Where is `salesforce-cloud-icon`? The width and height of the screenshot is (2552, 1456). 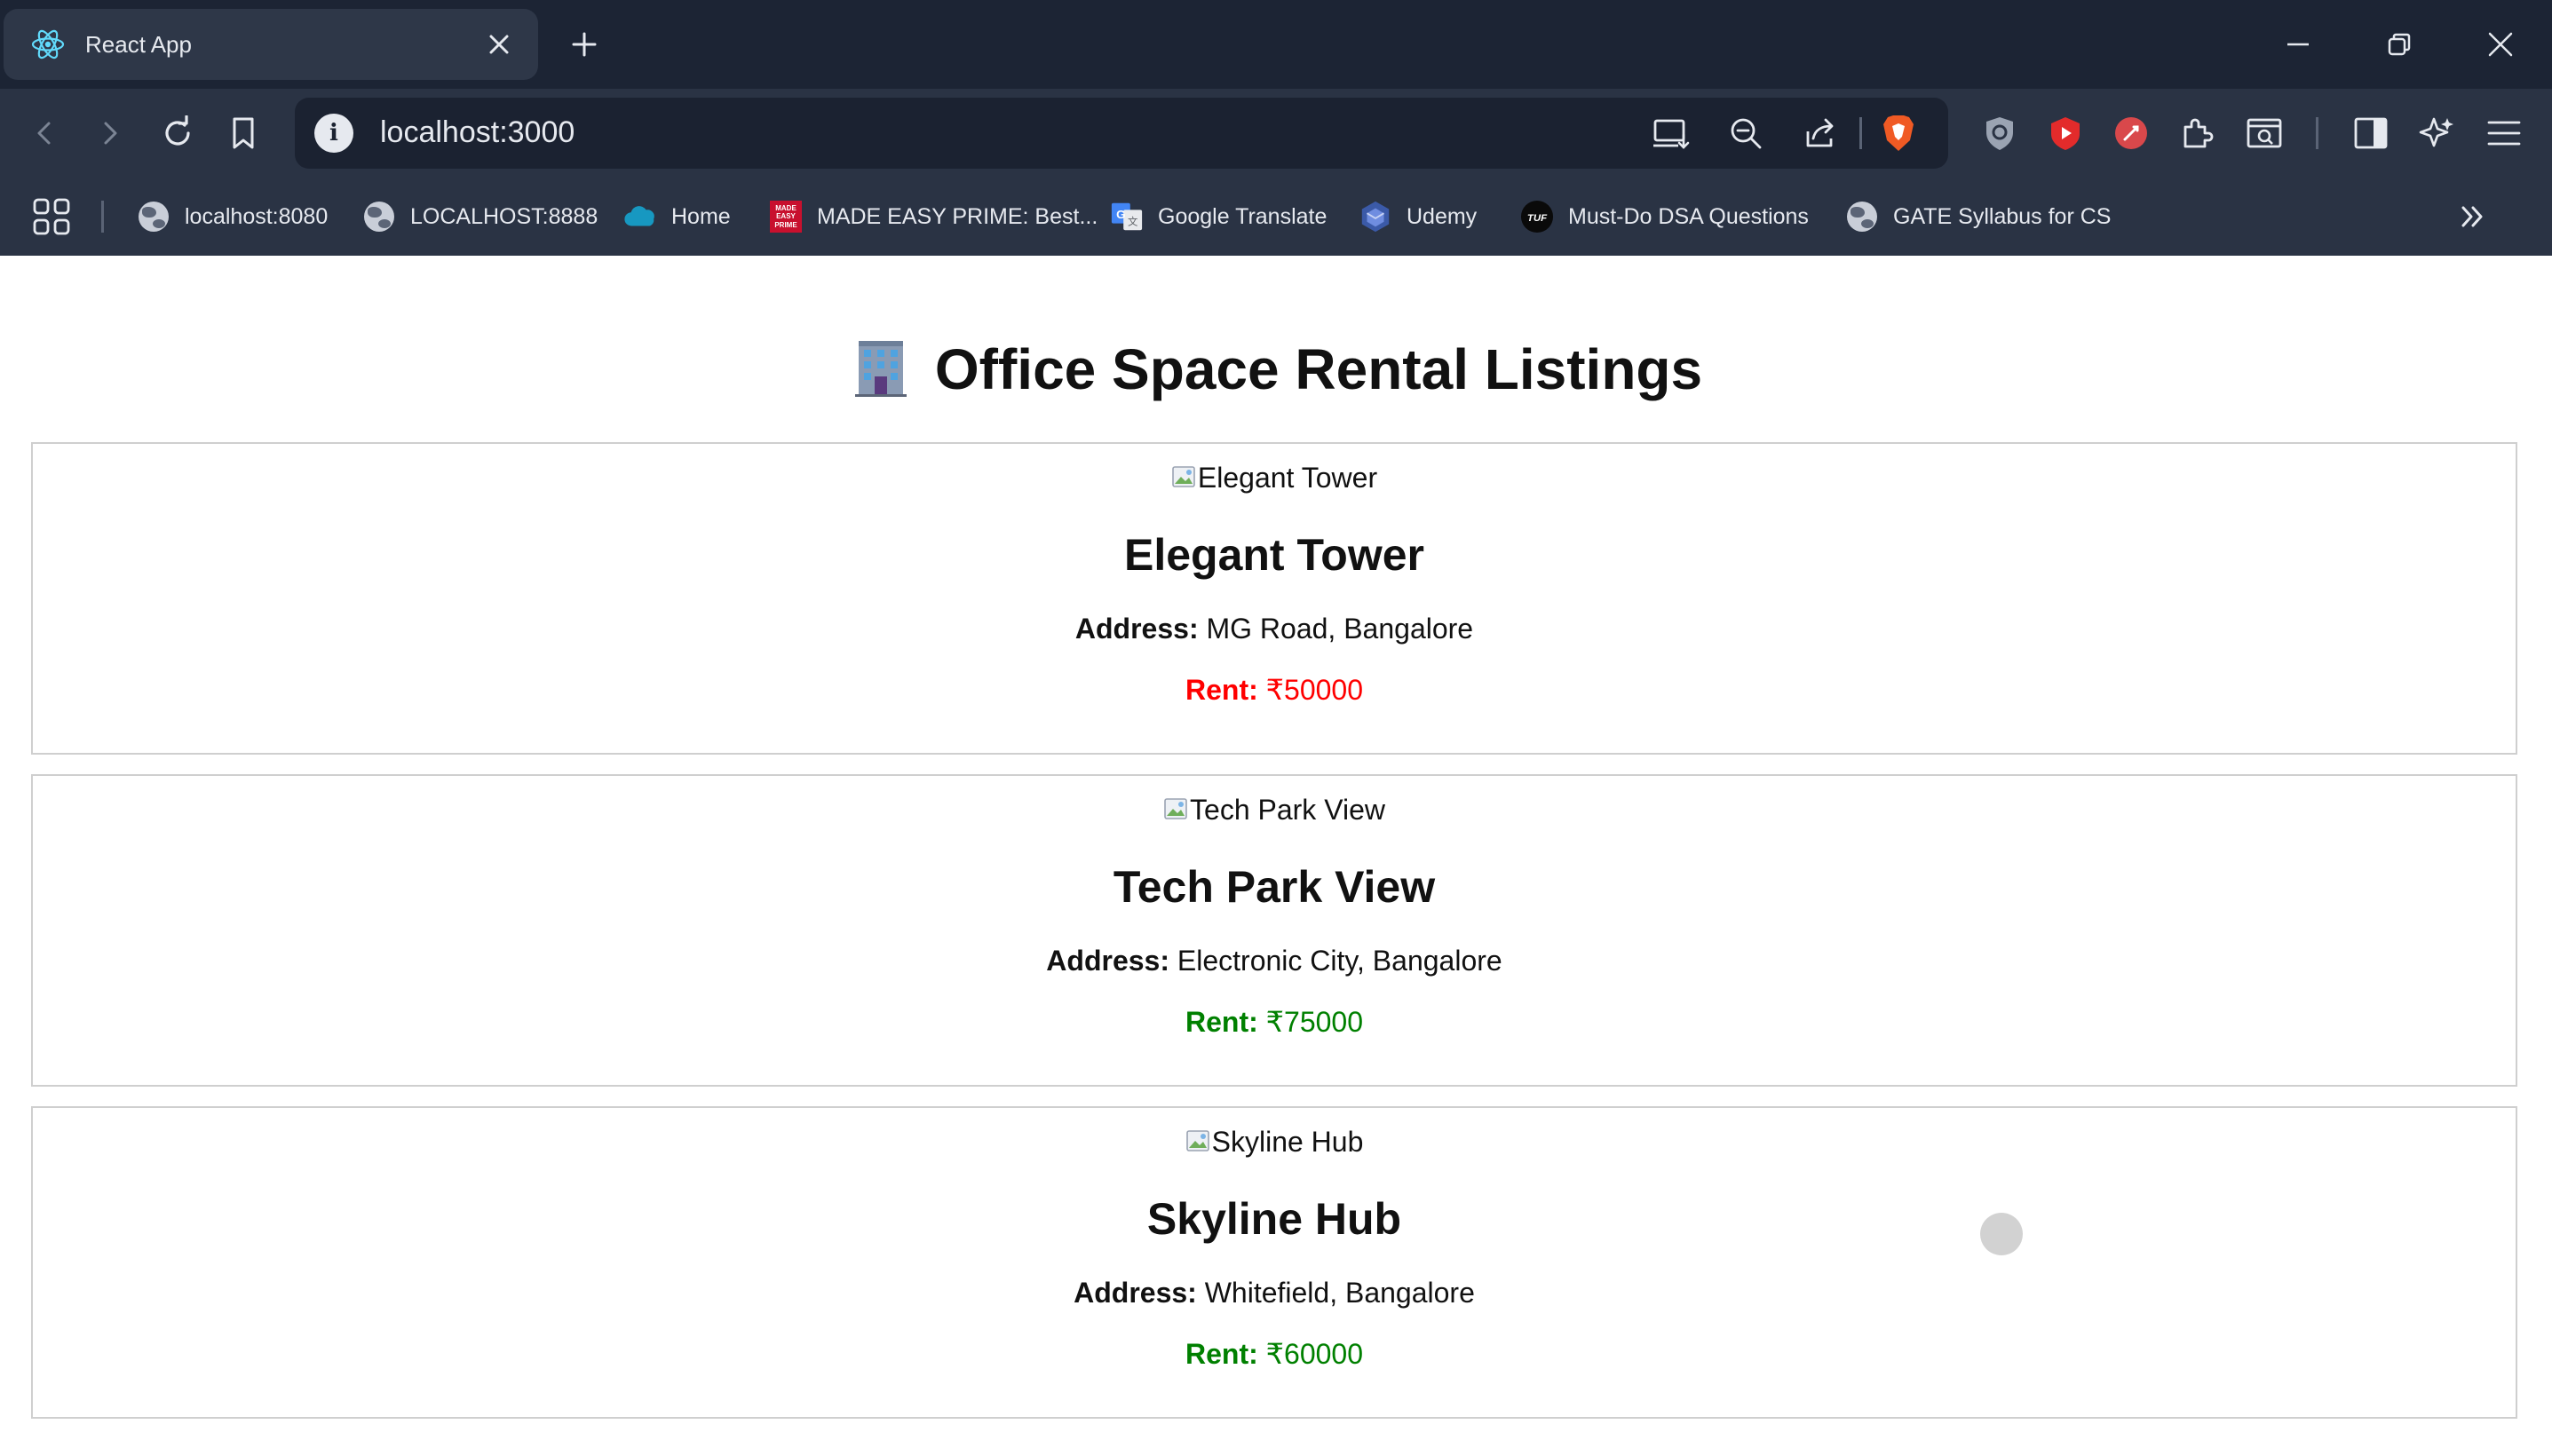 salesforce-cloud-icon is located at coordinates (640, 216).